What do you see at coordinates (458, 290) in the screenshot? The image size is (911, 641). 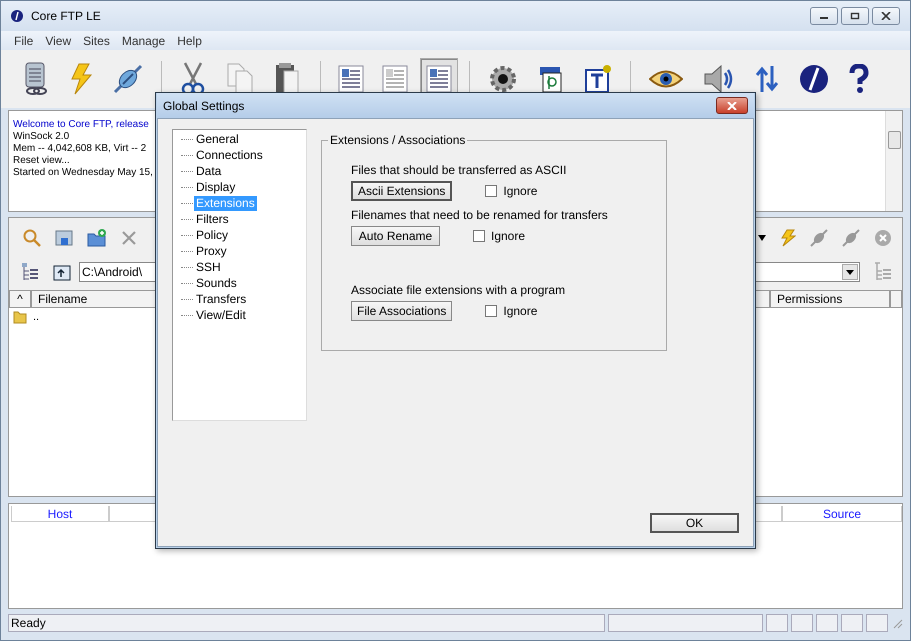 I see `section-description: Associate file extensions with a program` at bounding box center [458, 290].